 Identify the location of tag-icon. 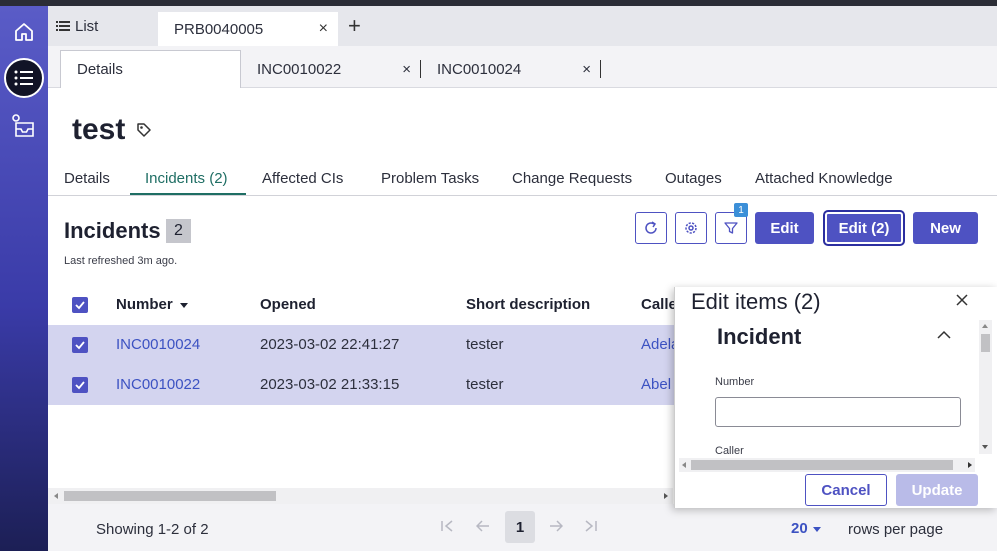
(144, 130).